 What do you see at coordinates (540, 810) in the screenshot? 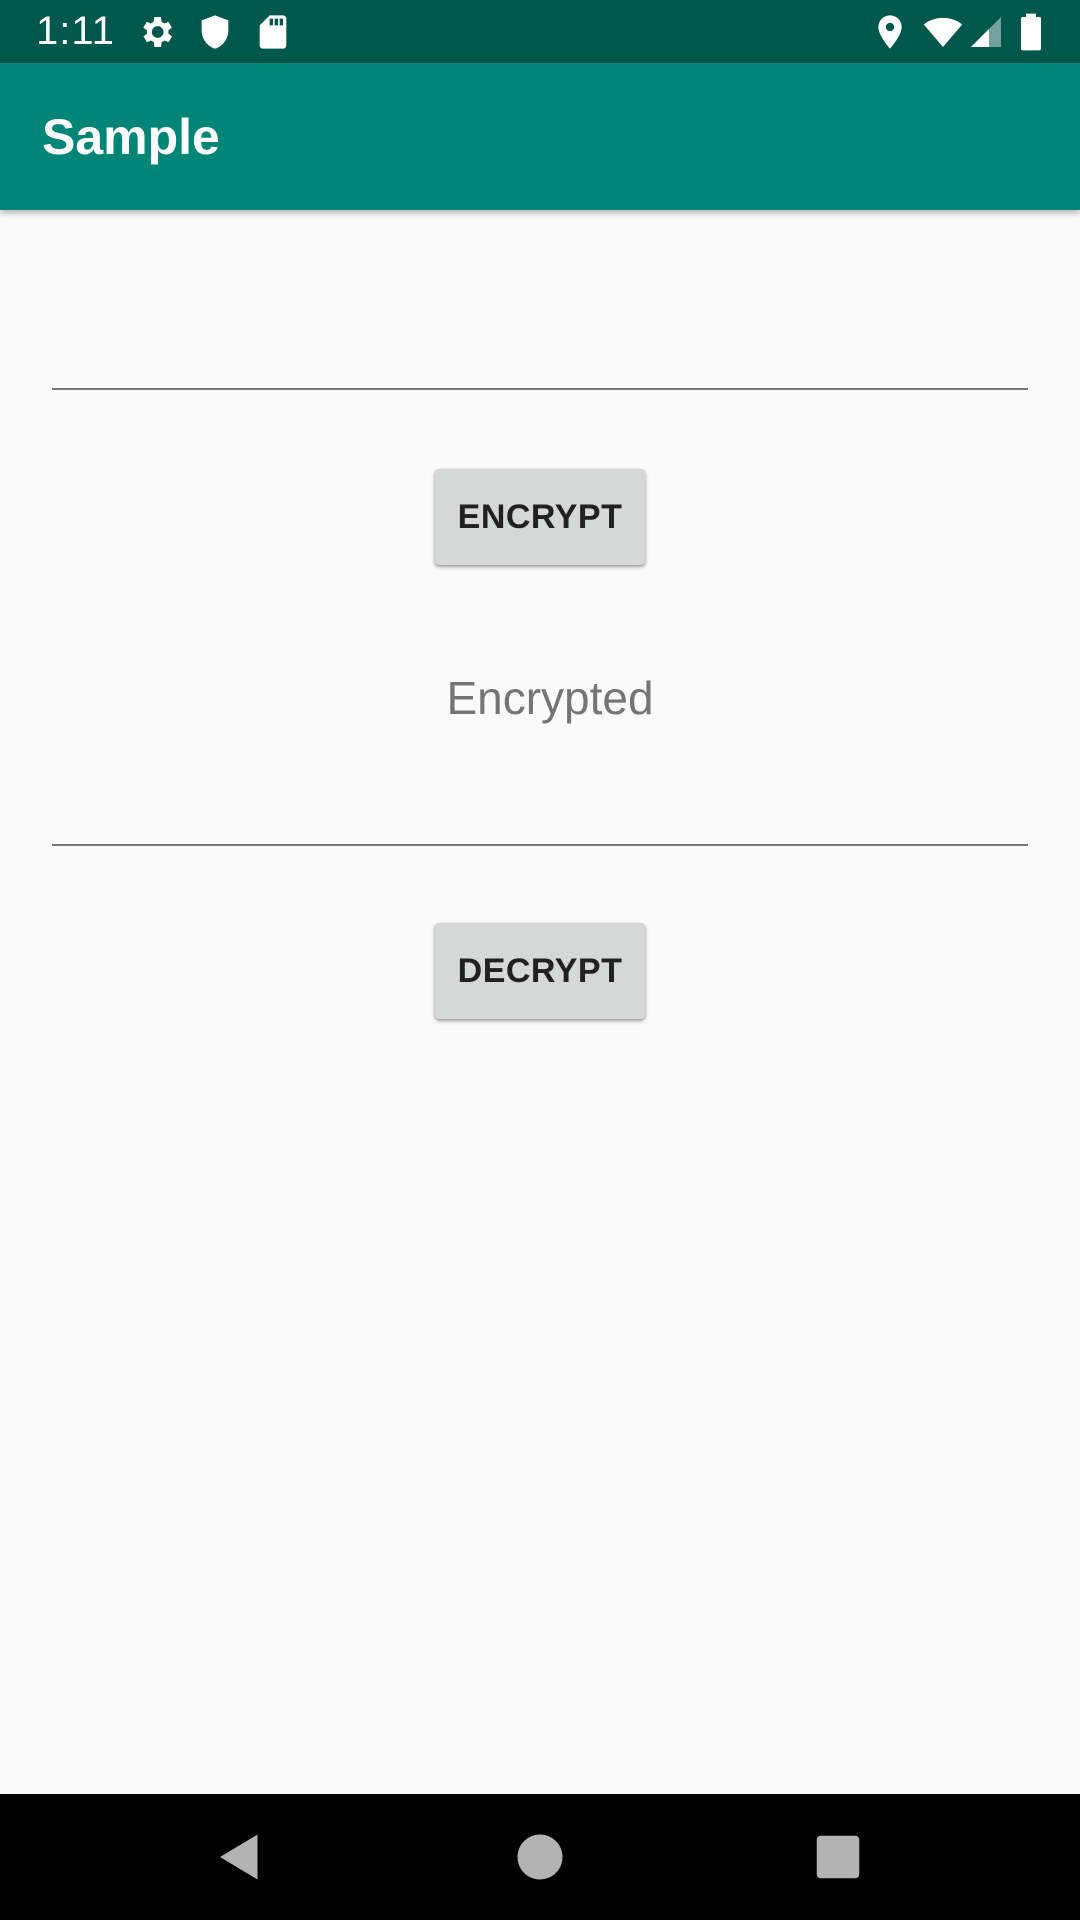
I see `encrypted-text-input` at bounding box center [540, 810].